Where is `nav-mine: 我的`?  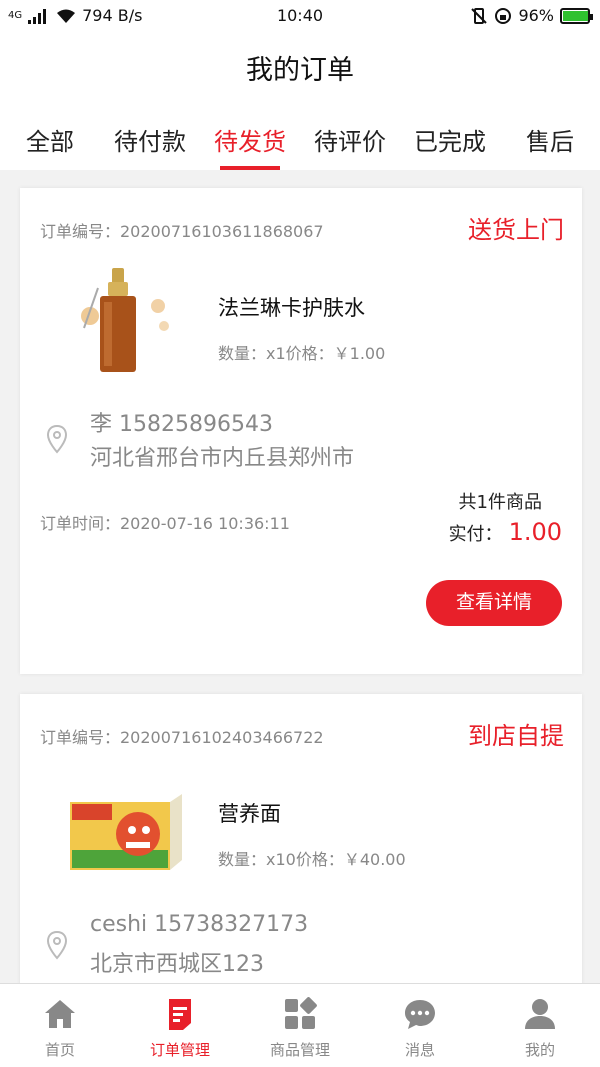
nav-mine: 我的 is located at coordinates (540, 1025).